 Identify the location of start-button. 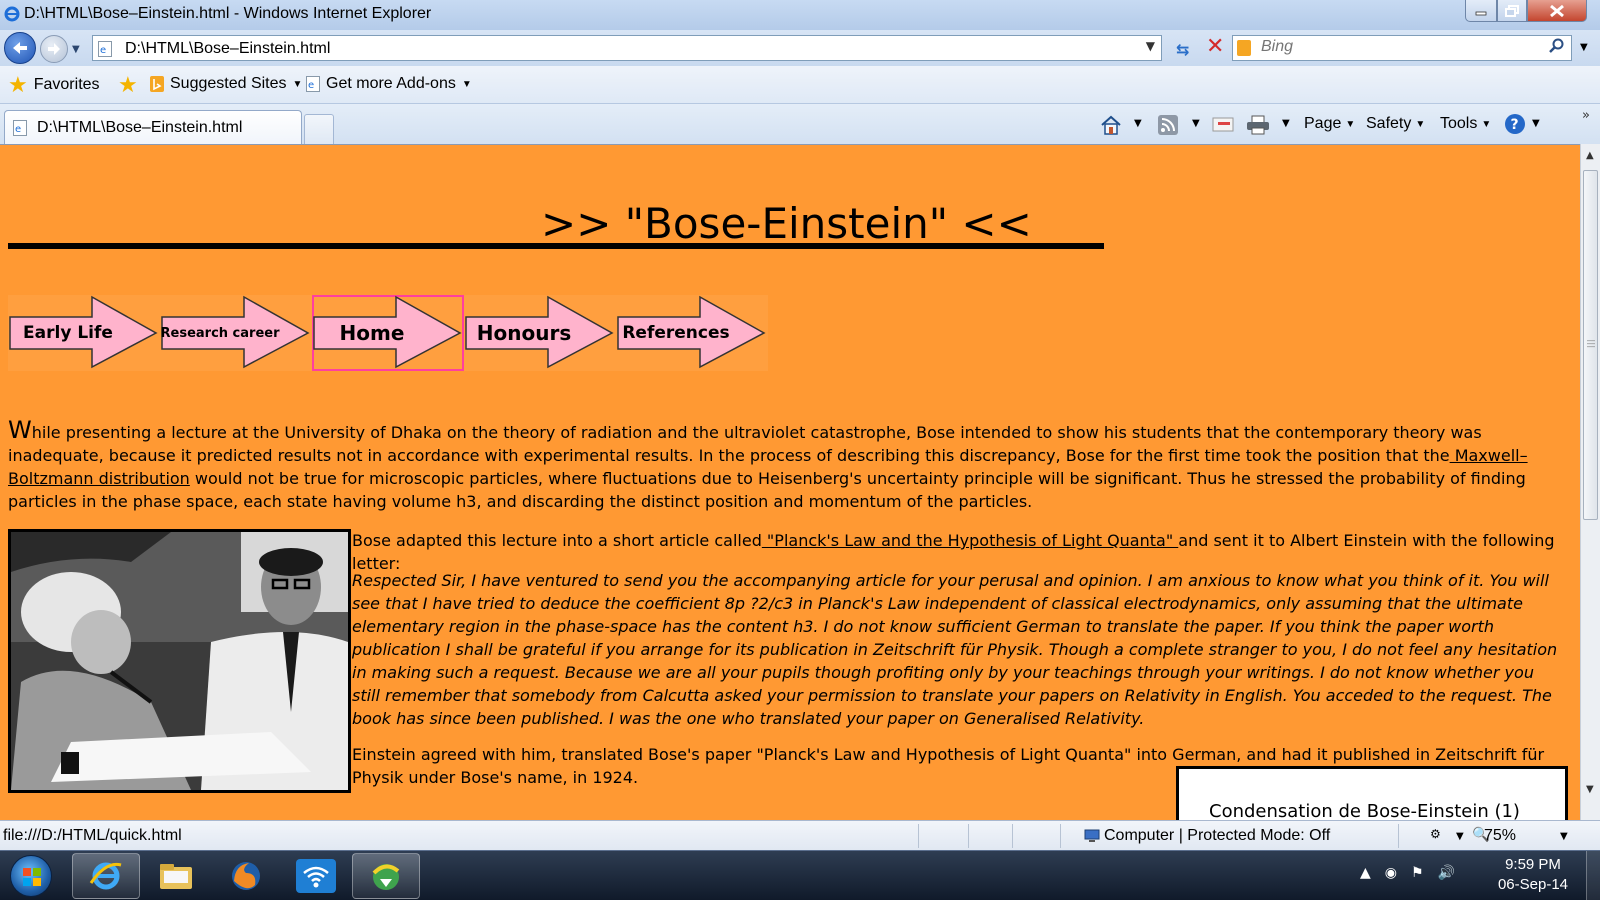
(31, 876).